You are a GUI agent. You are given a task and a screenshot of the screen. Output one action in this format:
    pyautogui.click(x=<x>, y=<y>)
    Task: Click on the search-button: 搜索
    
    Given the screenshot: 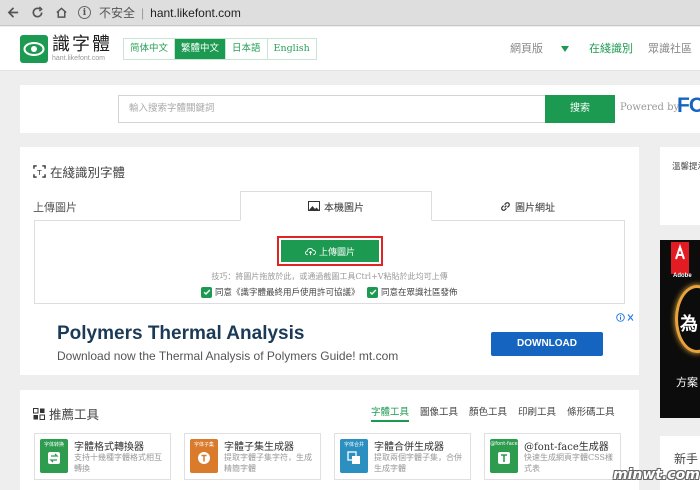 What is the action you would take?
    pyautogui.click(x=580, y=109)
    